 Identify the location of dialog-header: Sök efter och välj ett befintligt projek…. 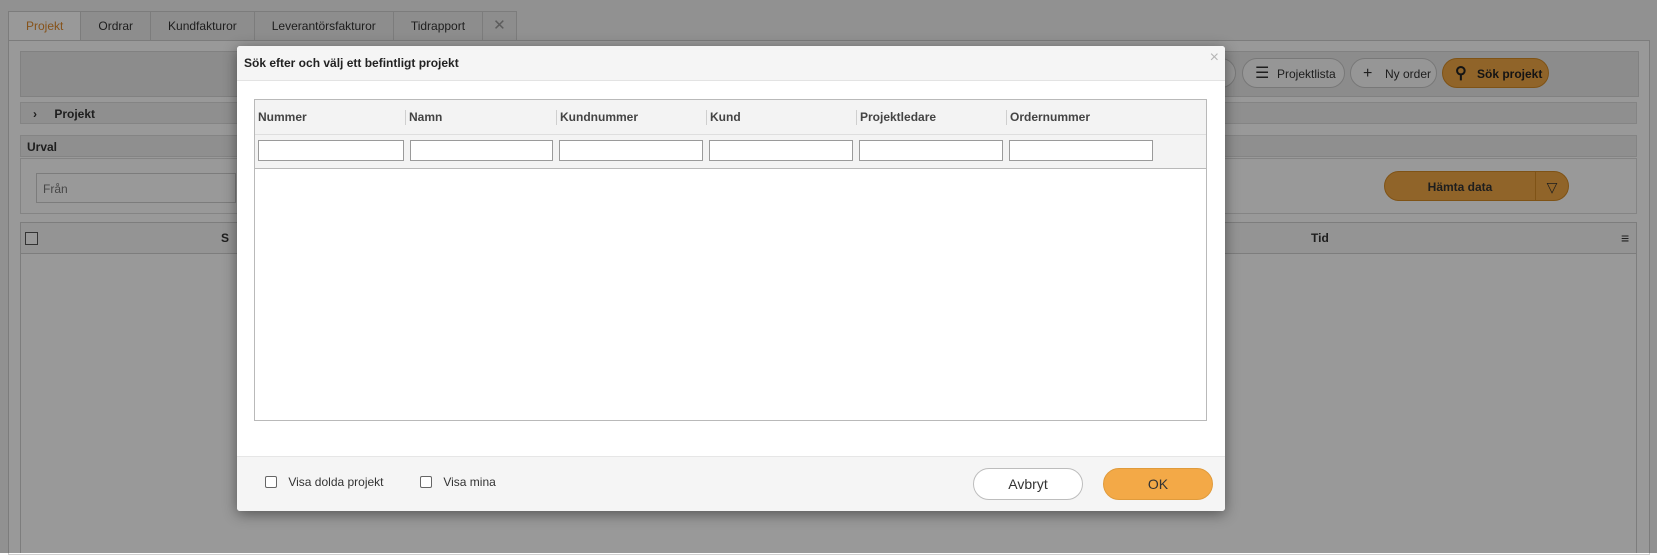
(731, 63).